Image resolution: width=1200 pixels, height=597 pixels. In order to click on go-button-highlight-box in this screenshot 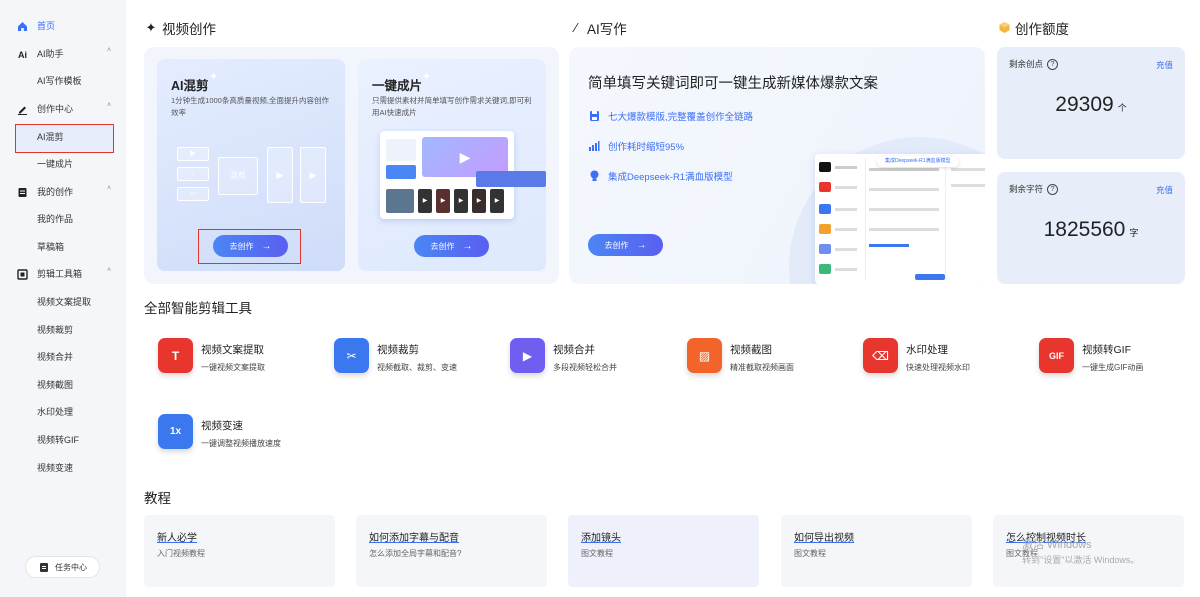, I will do `click(249, 246)`.